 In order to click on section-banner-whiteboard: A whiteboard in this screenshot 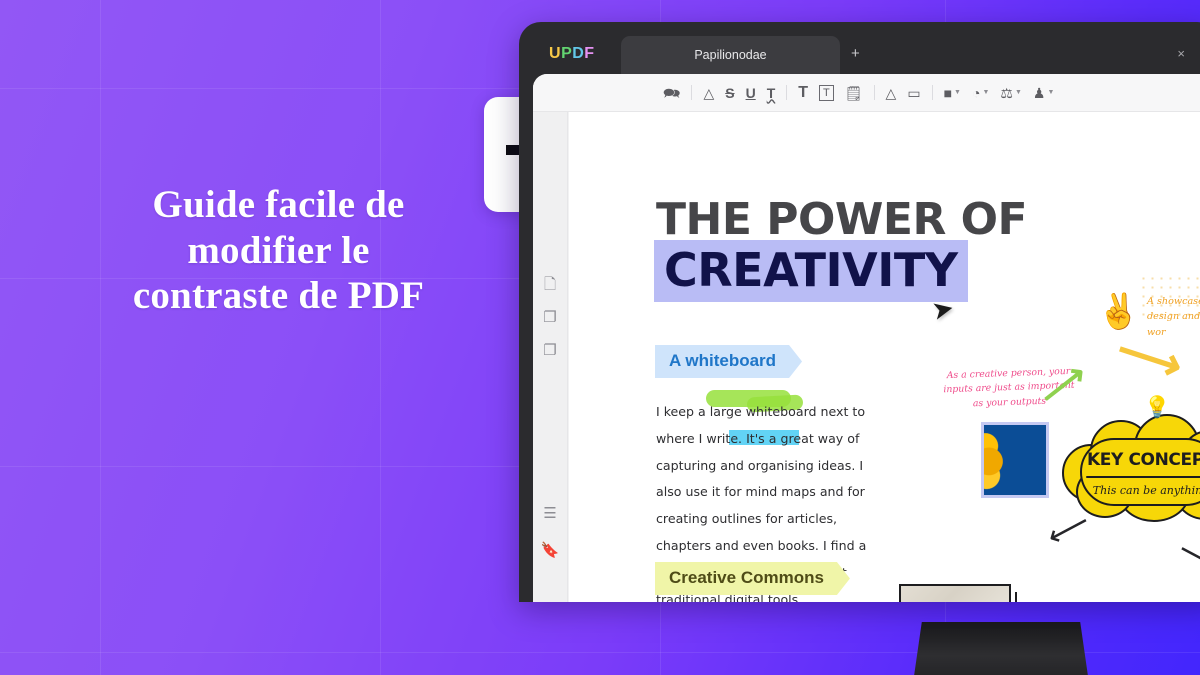, I will do `click(728, 361)`.